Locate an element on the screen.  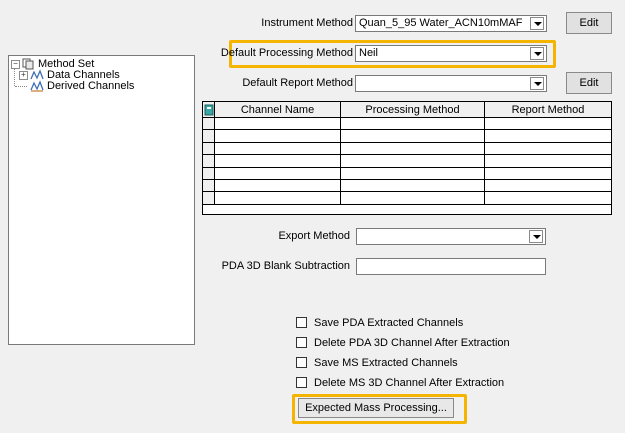
tree-label-derived-channels: Derived Channels is located at coordinates (91, 86).